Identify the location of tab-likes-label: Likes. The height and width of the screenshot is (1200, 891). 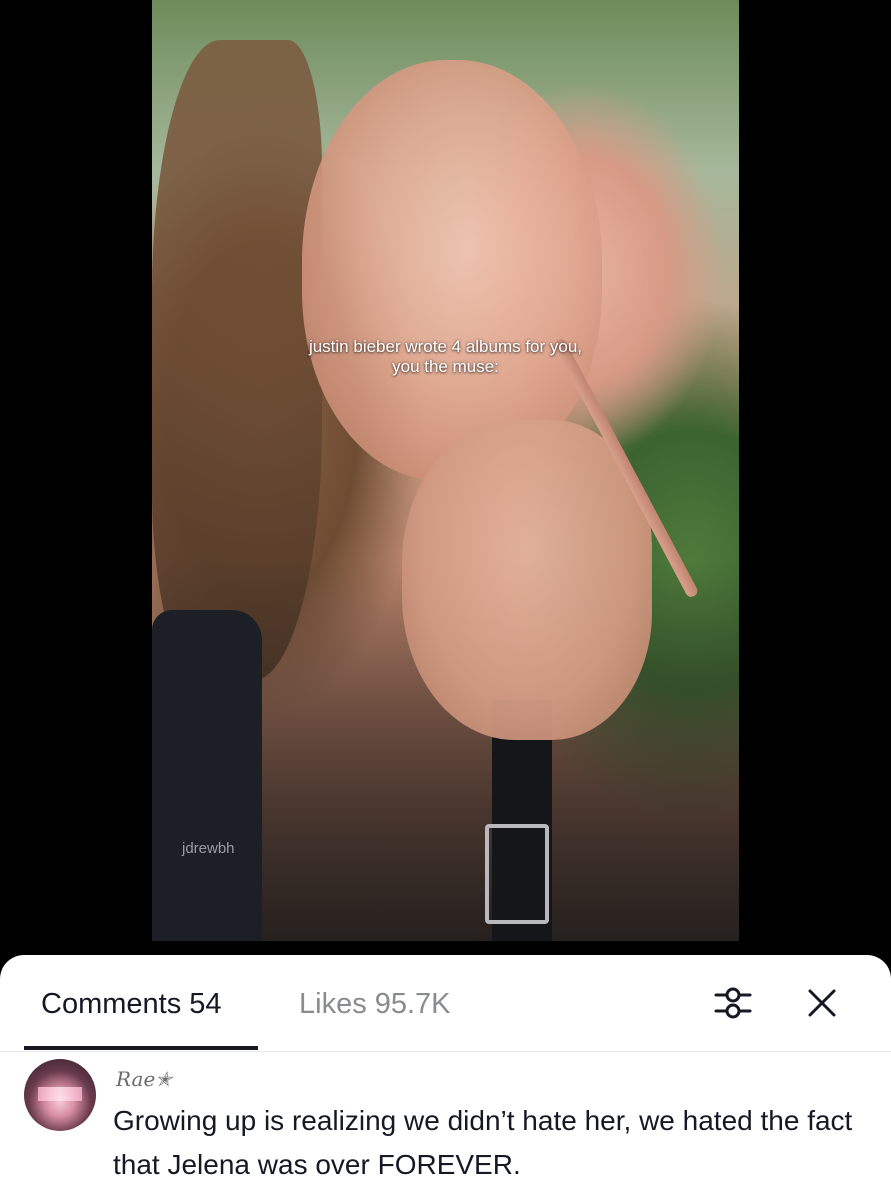
(333, 1004).